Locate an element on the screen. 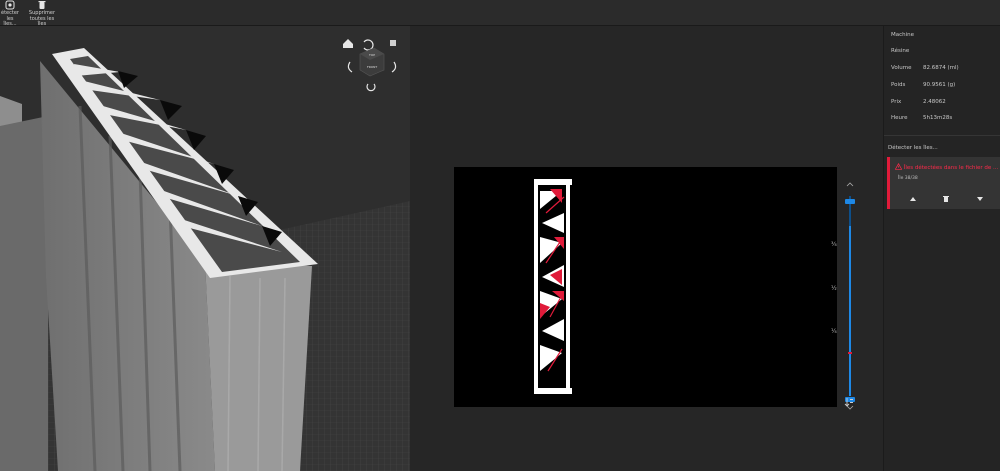 This screenshot has height=471, width=1000. rotate-side-right-icon is located at coordinates (394, 67).